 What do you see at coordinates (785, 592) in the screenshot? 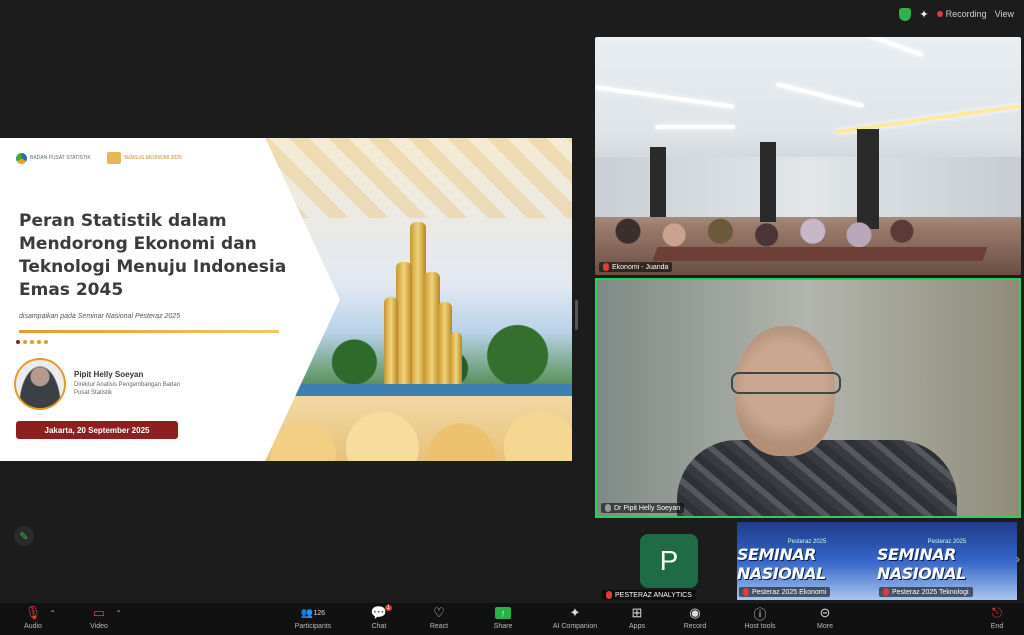
I see `participant-name-label: Pesteraz 2025 Ekonomi` at bounding box center [785, 592].